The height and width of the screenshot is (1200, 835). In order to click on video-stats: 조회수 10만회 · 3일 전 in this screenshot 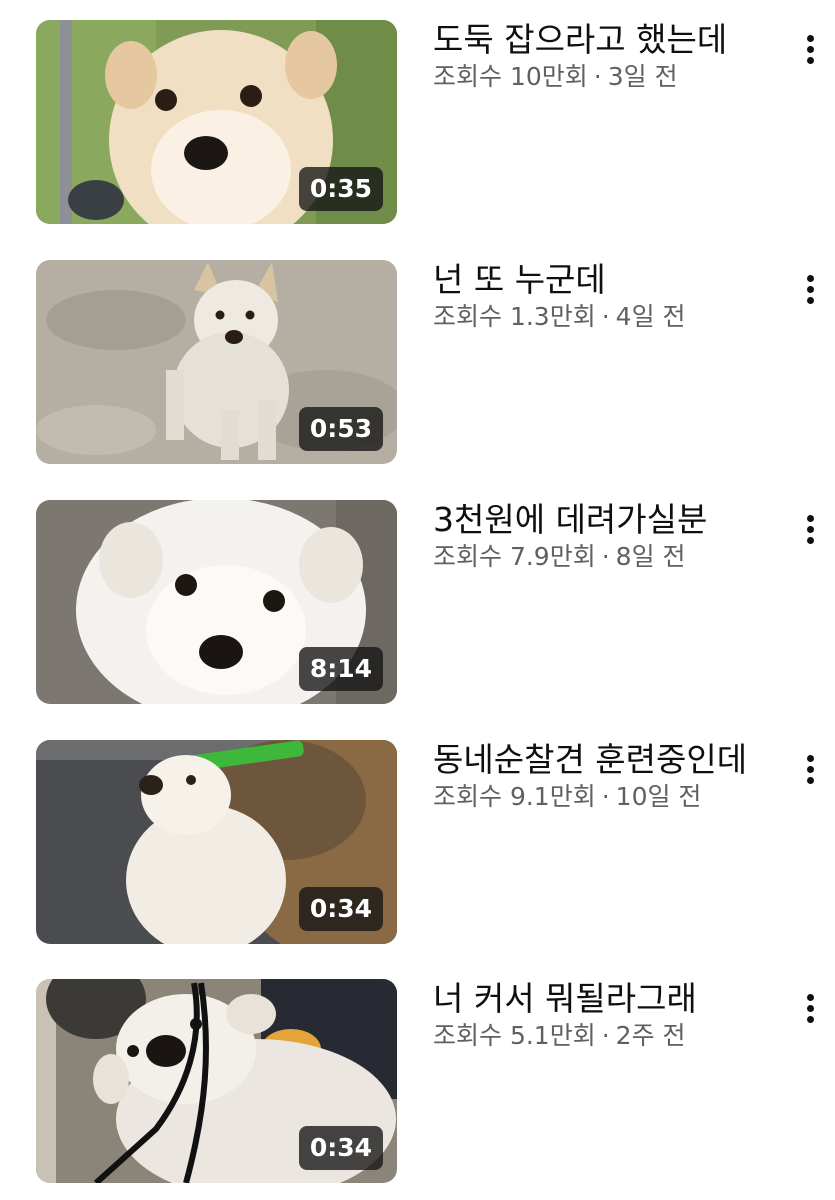, I will do `click(608, 77)`.